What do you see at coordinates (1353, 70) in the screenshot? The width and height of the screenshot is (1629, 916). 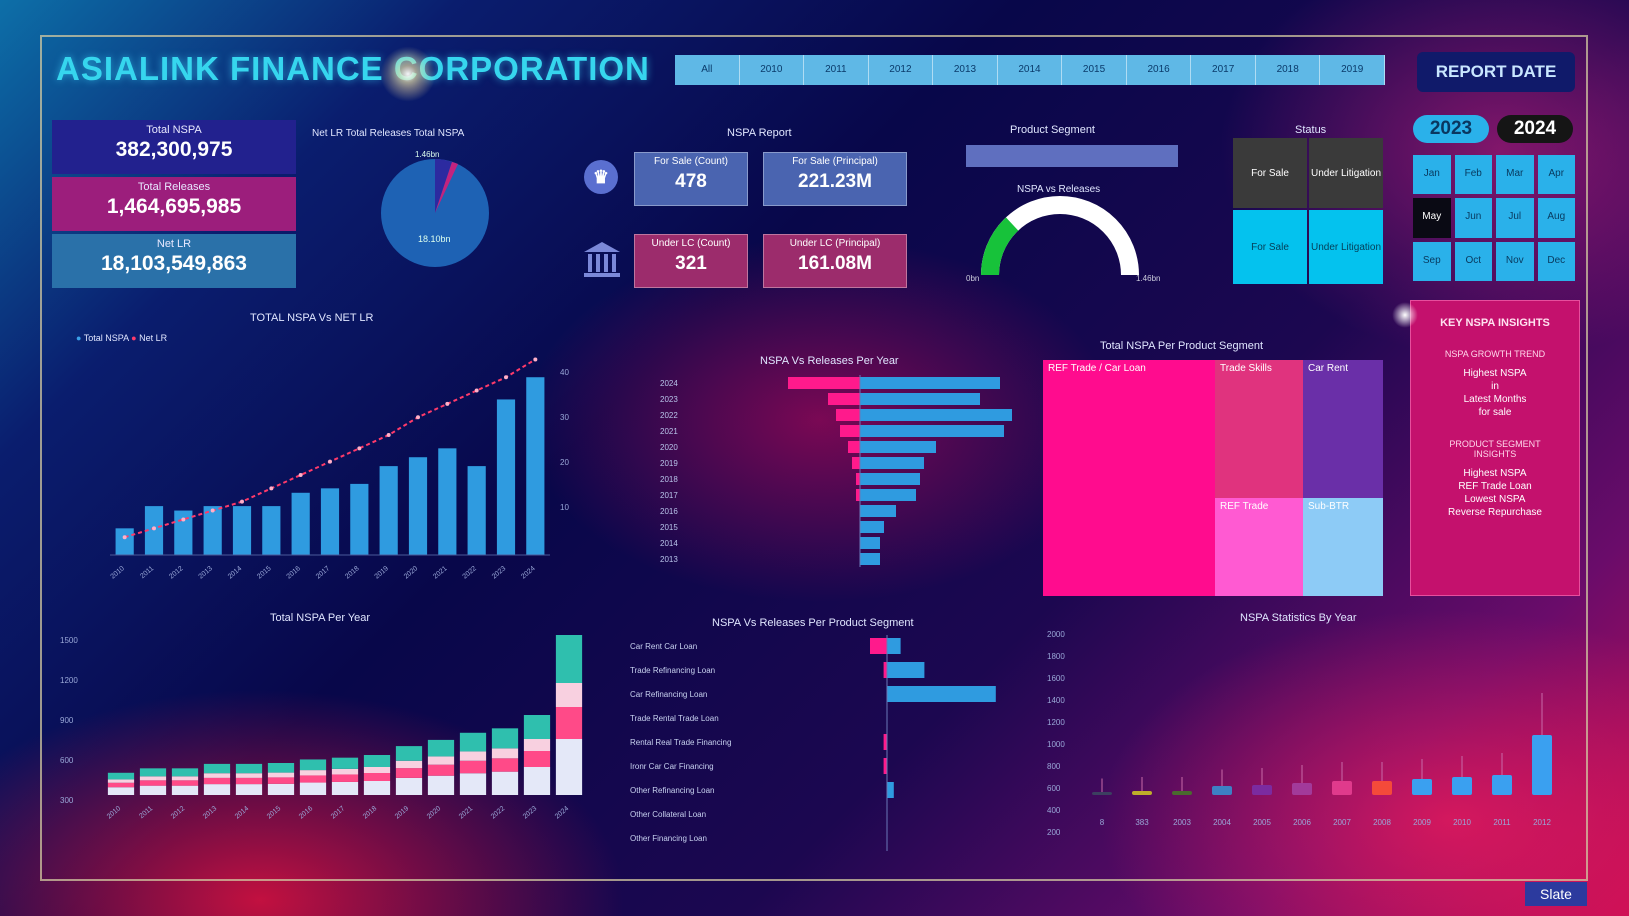 I see `year-tab: 2019` at bounding box center [1353, 70].